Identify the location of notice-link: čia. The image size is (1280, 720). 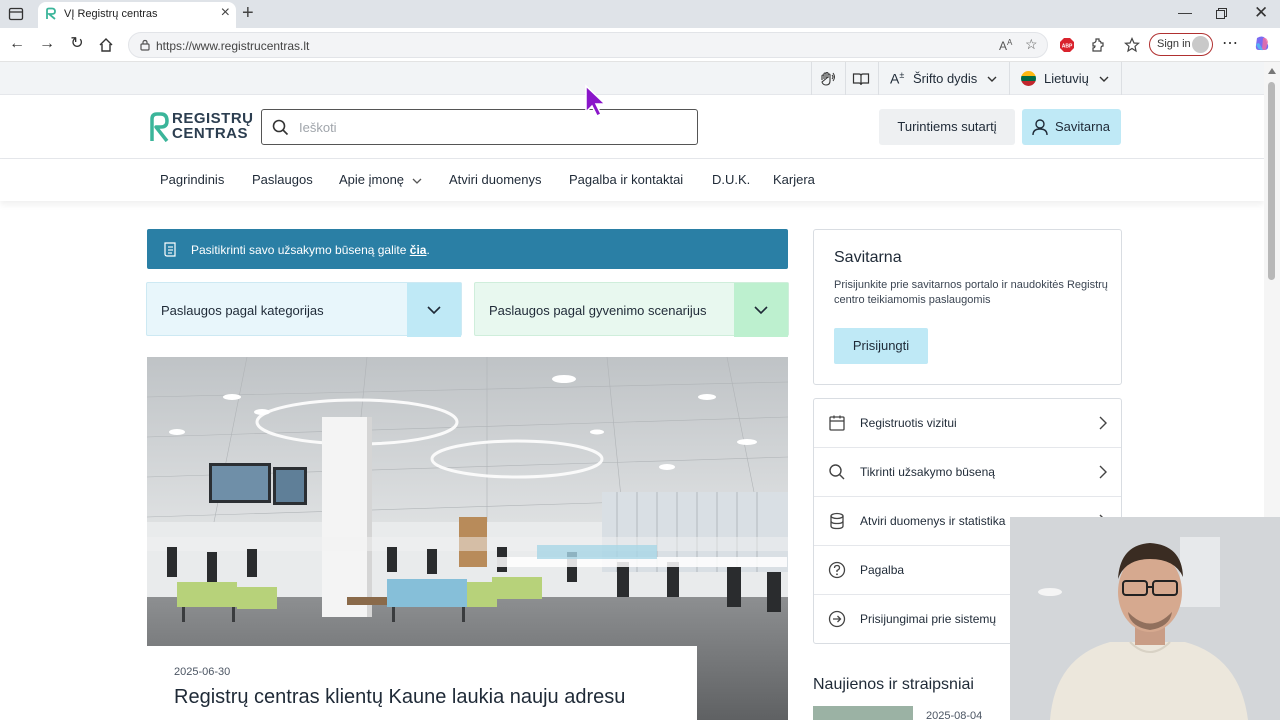
(418, 250).